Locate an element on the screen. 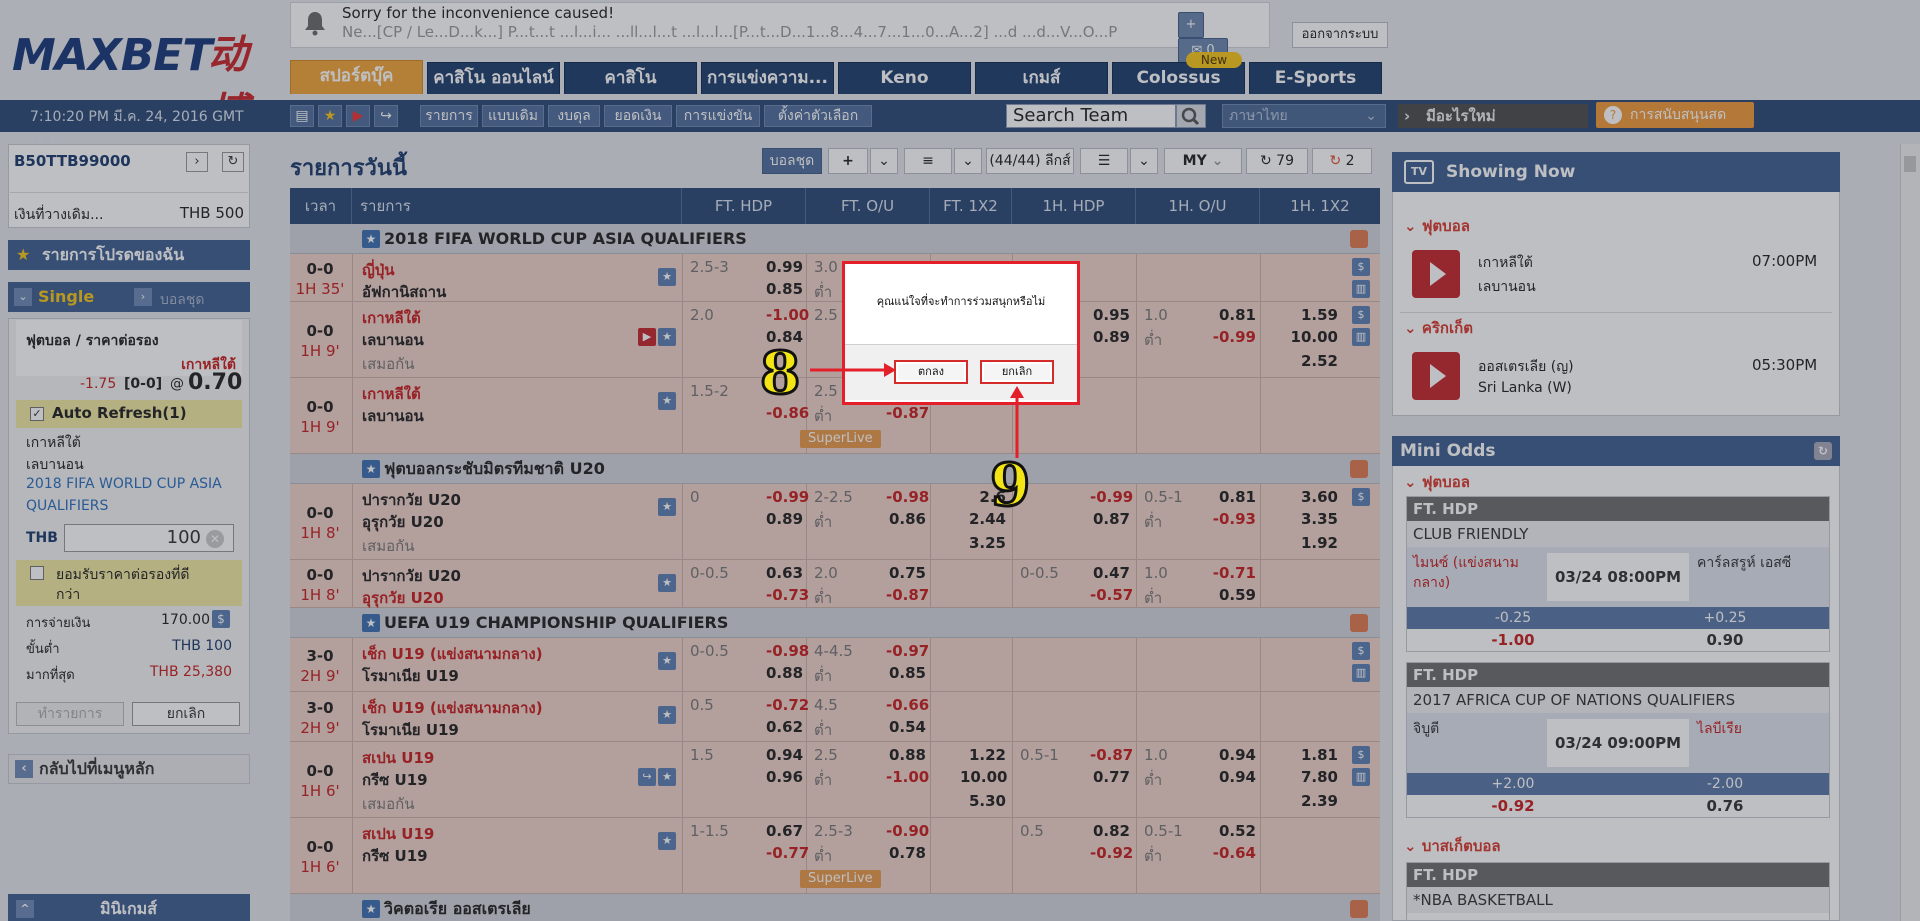 This screenshot has height=921, width=1920. callout-number-cancel: 9 is located at coordinates (1009, 485).